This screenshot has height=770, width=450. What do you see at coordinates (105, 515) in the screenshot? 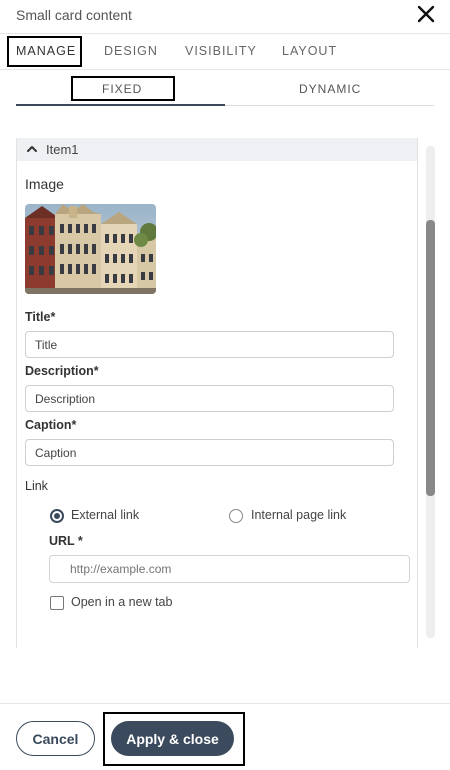
I see `external-link-label: External link` at bounding box center [105, 515].